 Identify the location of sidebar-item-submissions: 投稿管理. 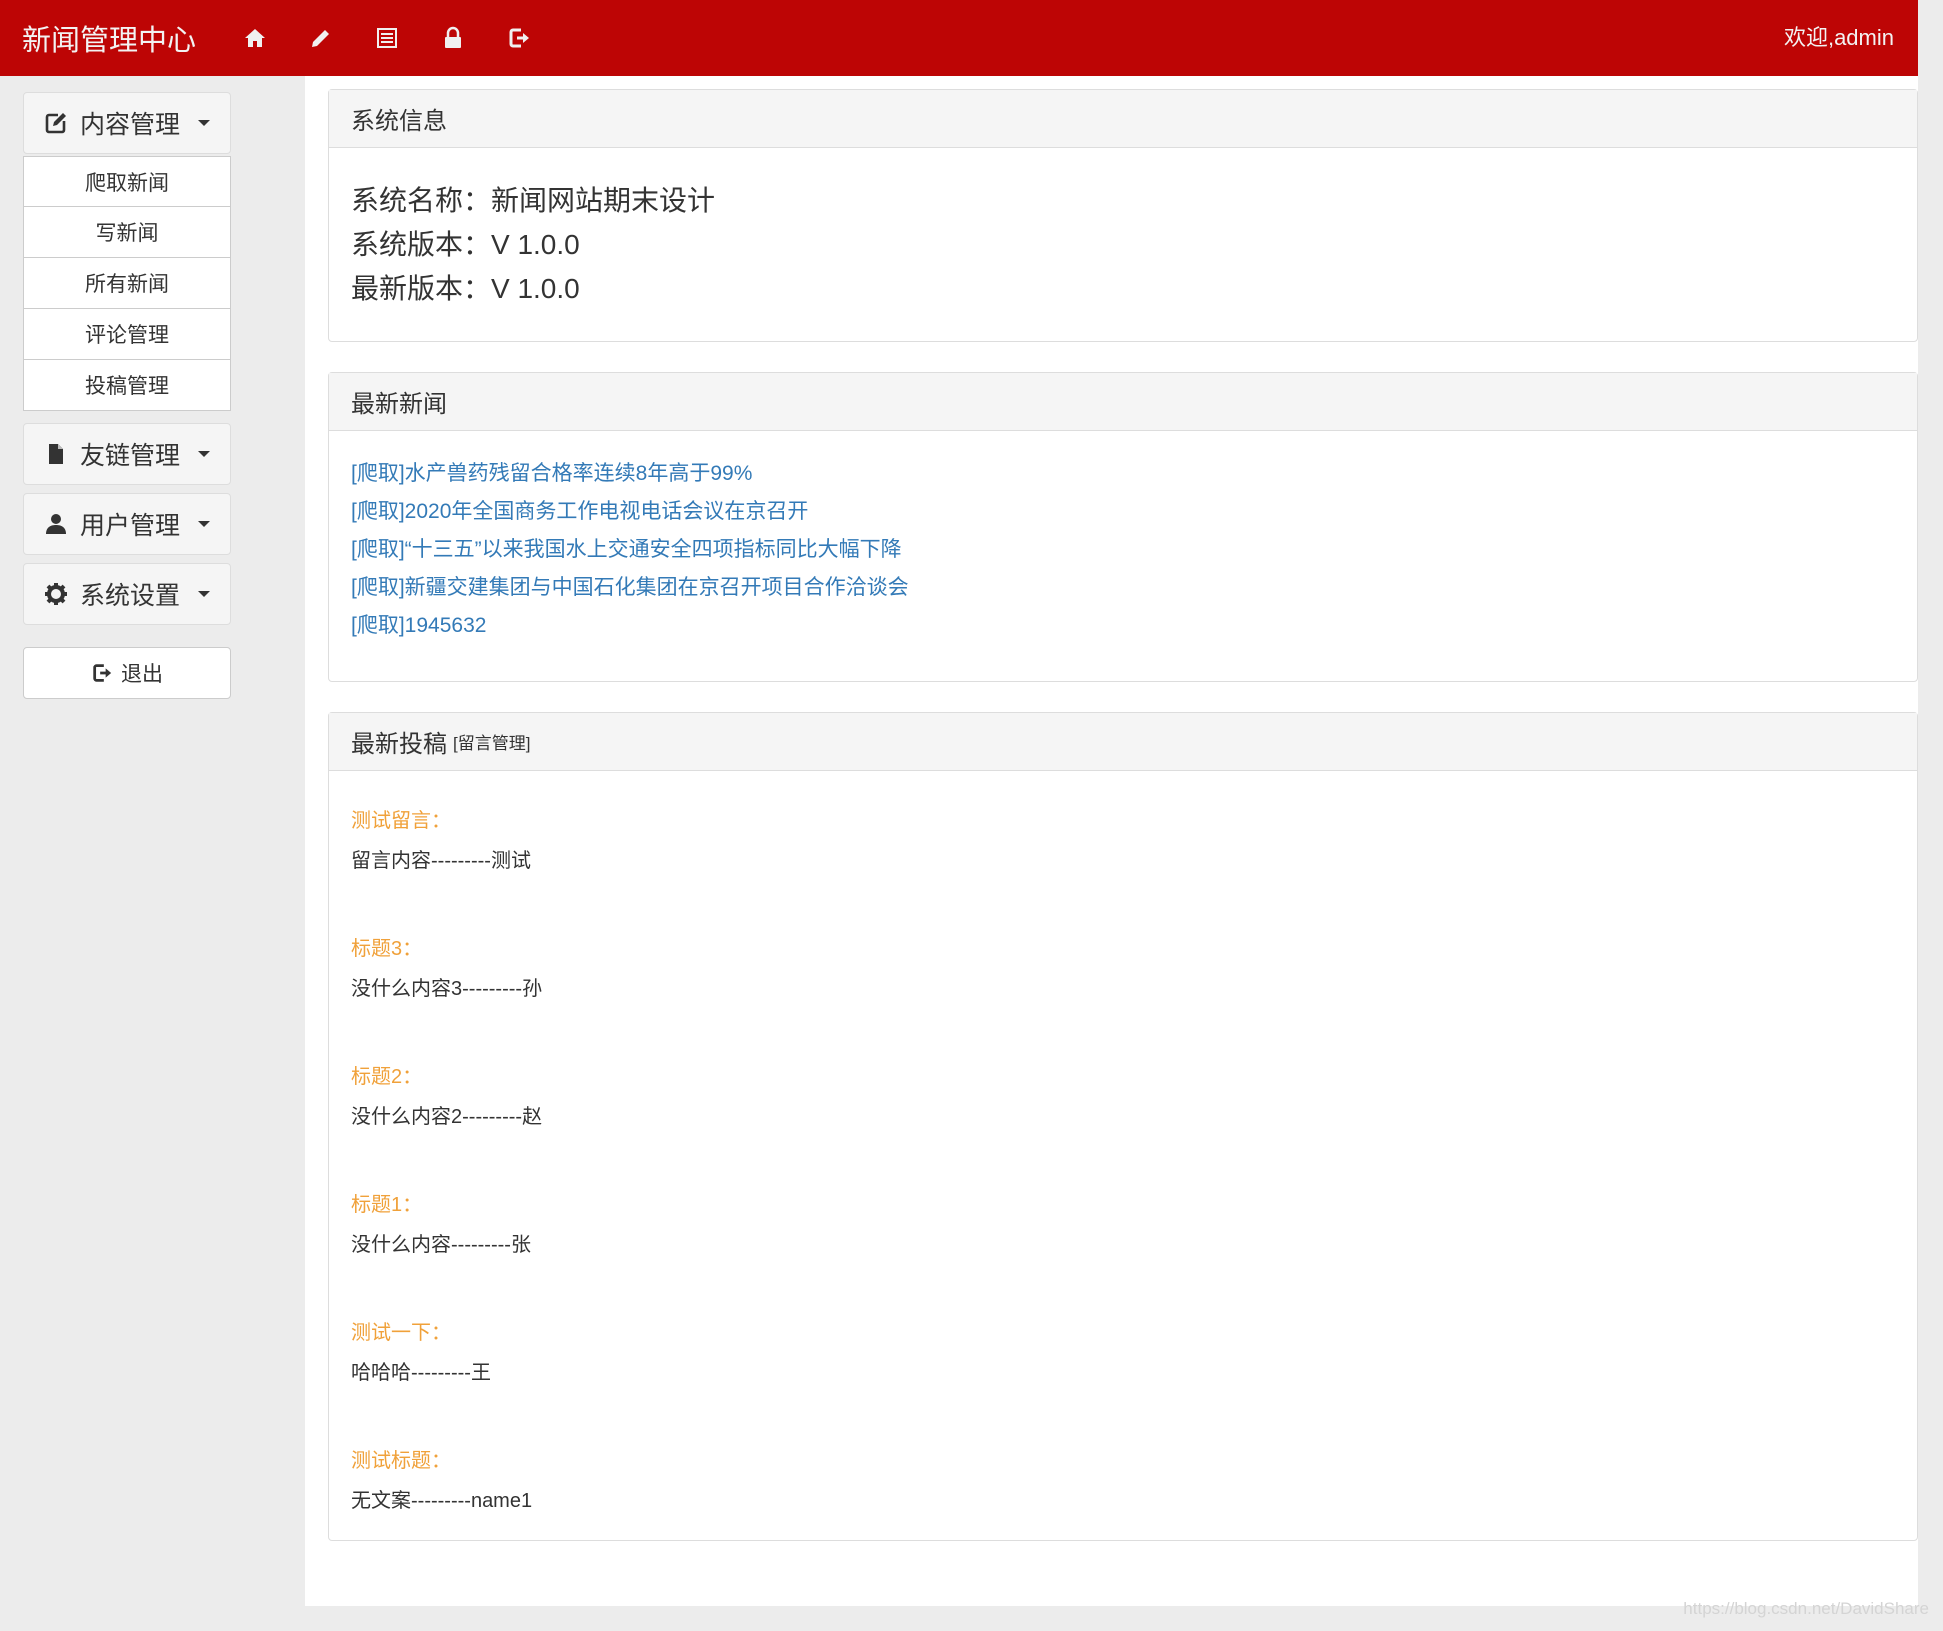
(127, 385).